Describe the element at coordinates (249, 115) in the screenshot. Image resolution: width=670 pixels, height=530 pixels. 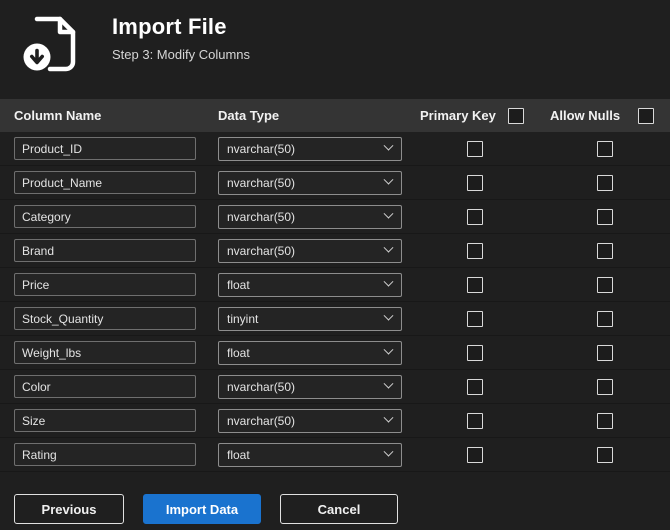
I see `data-type-header: Data Type` at that location.